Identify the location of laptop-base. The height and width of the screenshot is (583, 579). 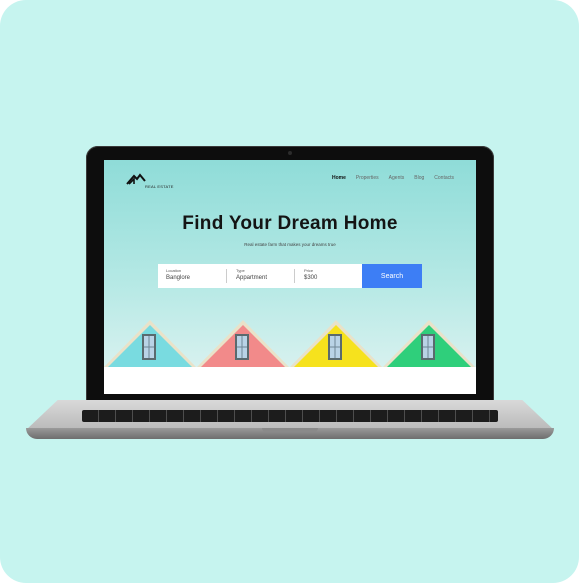
(290, 420).